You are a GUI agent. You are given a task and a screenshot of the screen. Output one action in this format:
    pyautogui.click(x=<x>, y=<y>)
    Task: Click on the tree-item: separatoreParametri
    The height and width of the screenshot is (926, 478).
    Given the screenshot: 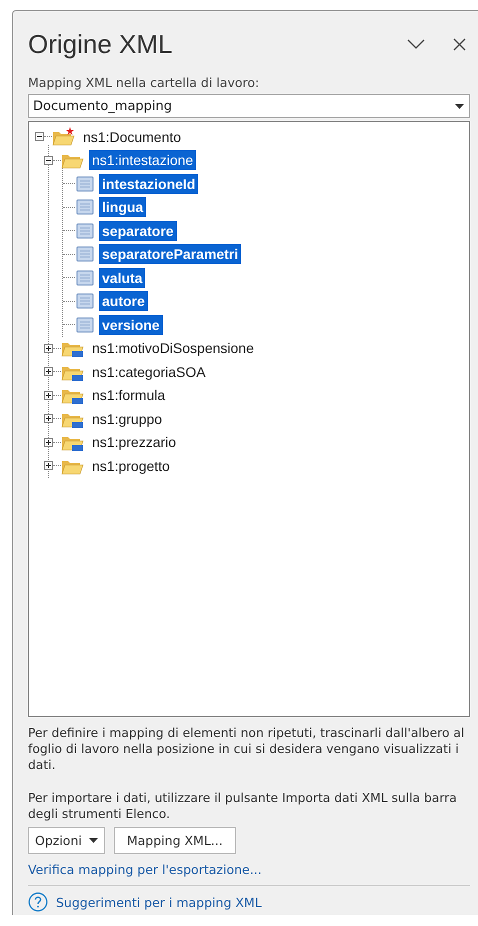 What is the action you would take?
    pyautogui.click(x=170, y=254)
    